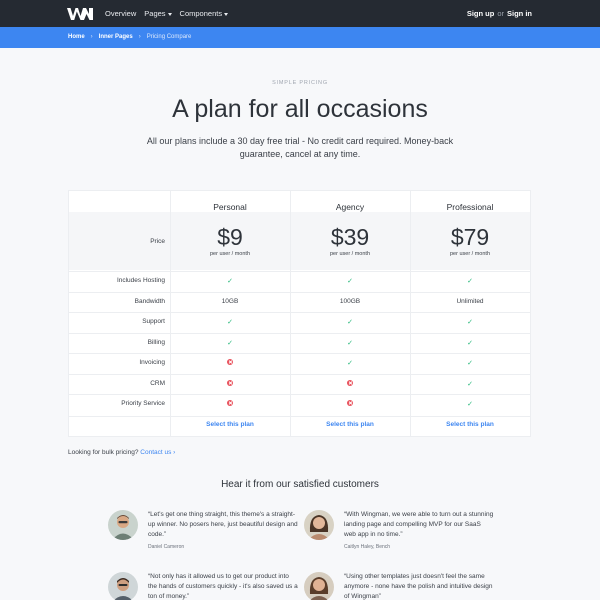 This screenshot has width=600, height=600. Describe the element at coordinates (149, 301) in the screenshot. I see `feature-label: Bandwidth` at that location.